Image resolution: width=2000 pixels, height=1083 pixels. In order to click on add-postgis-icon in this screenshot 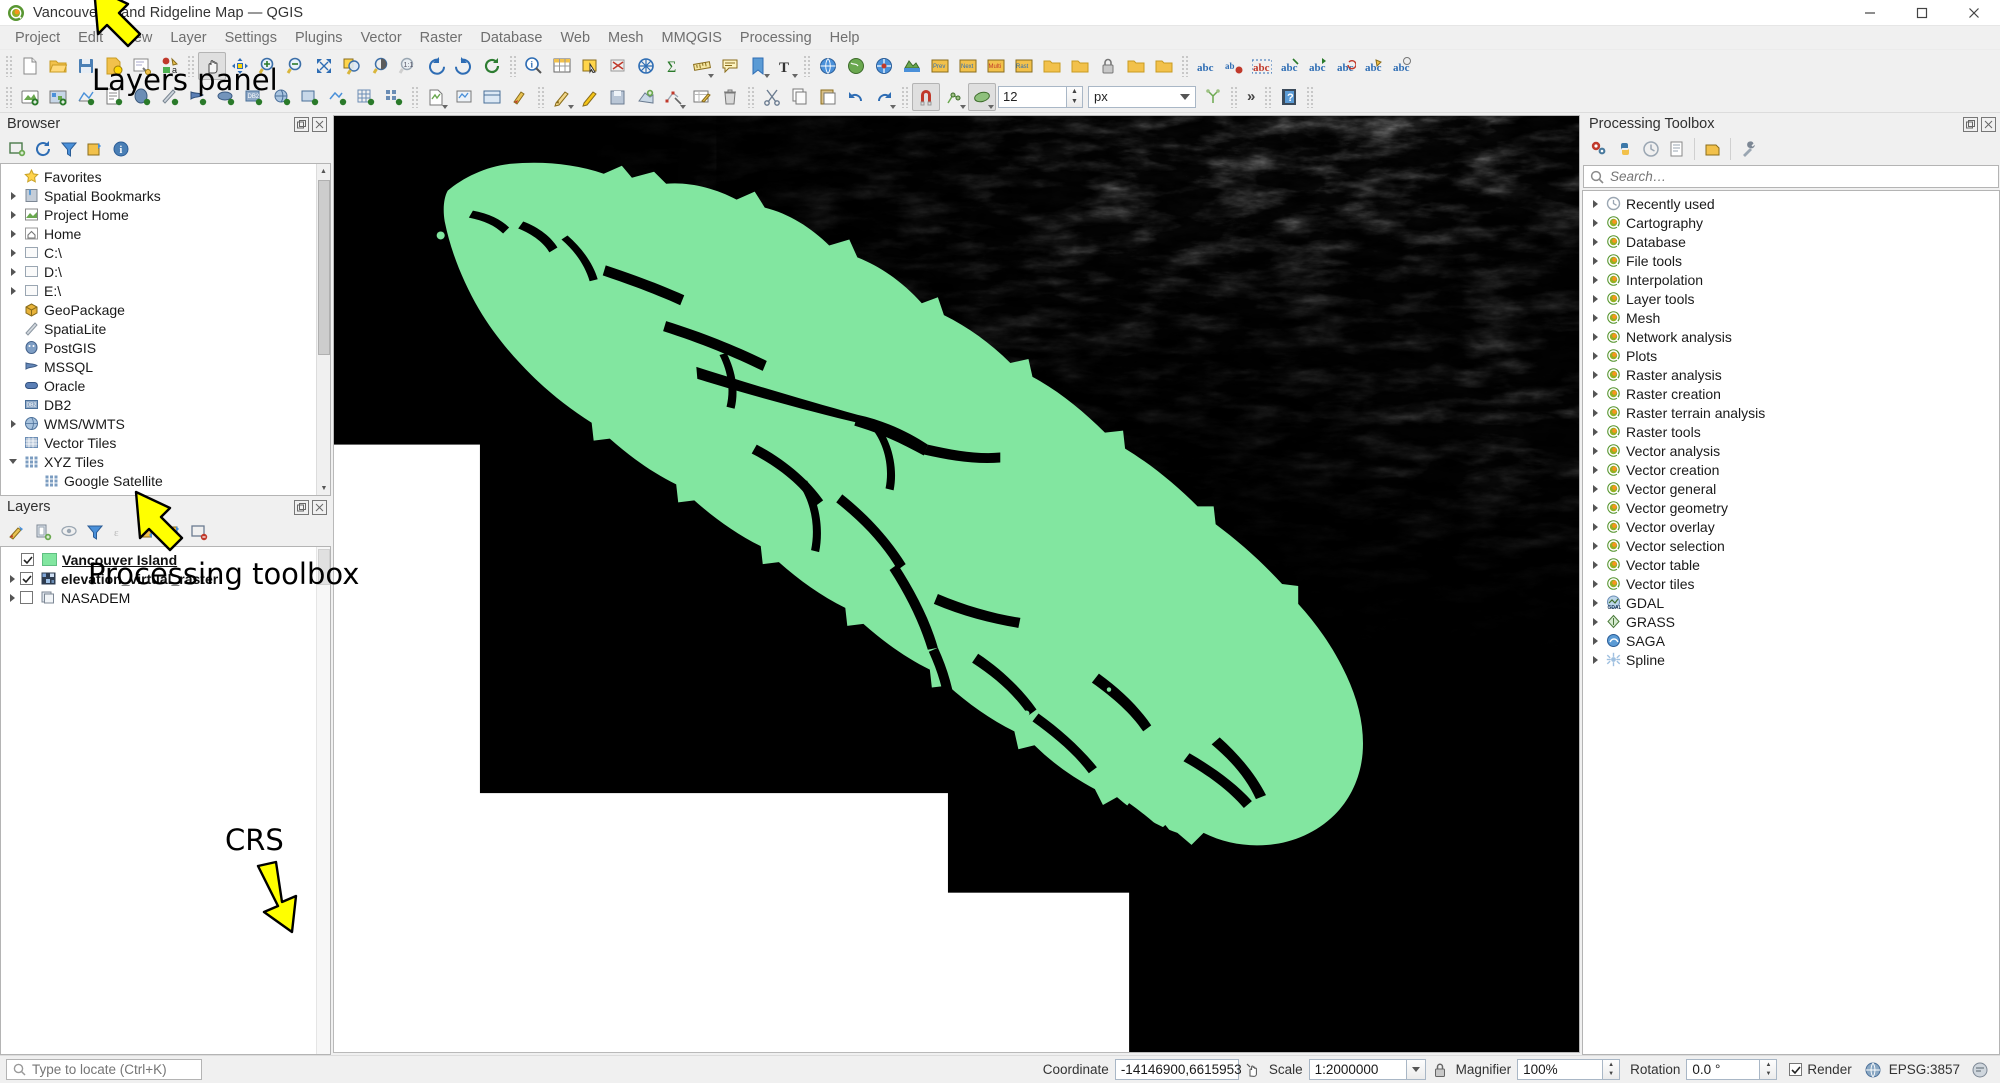, I will do `click(142, 97)`.